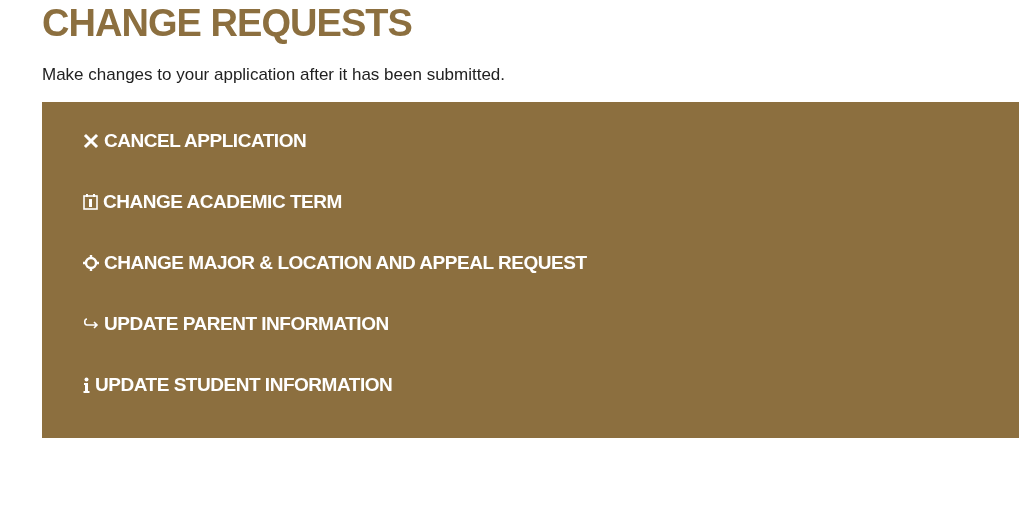 The width and height of the screenshot is (1019, 522). I want to click on description: Make changes to your application after it has been submitted., so click(274, 75).